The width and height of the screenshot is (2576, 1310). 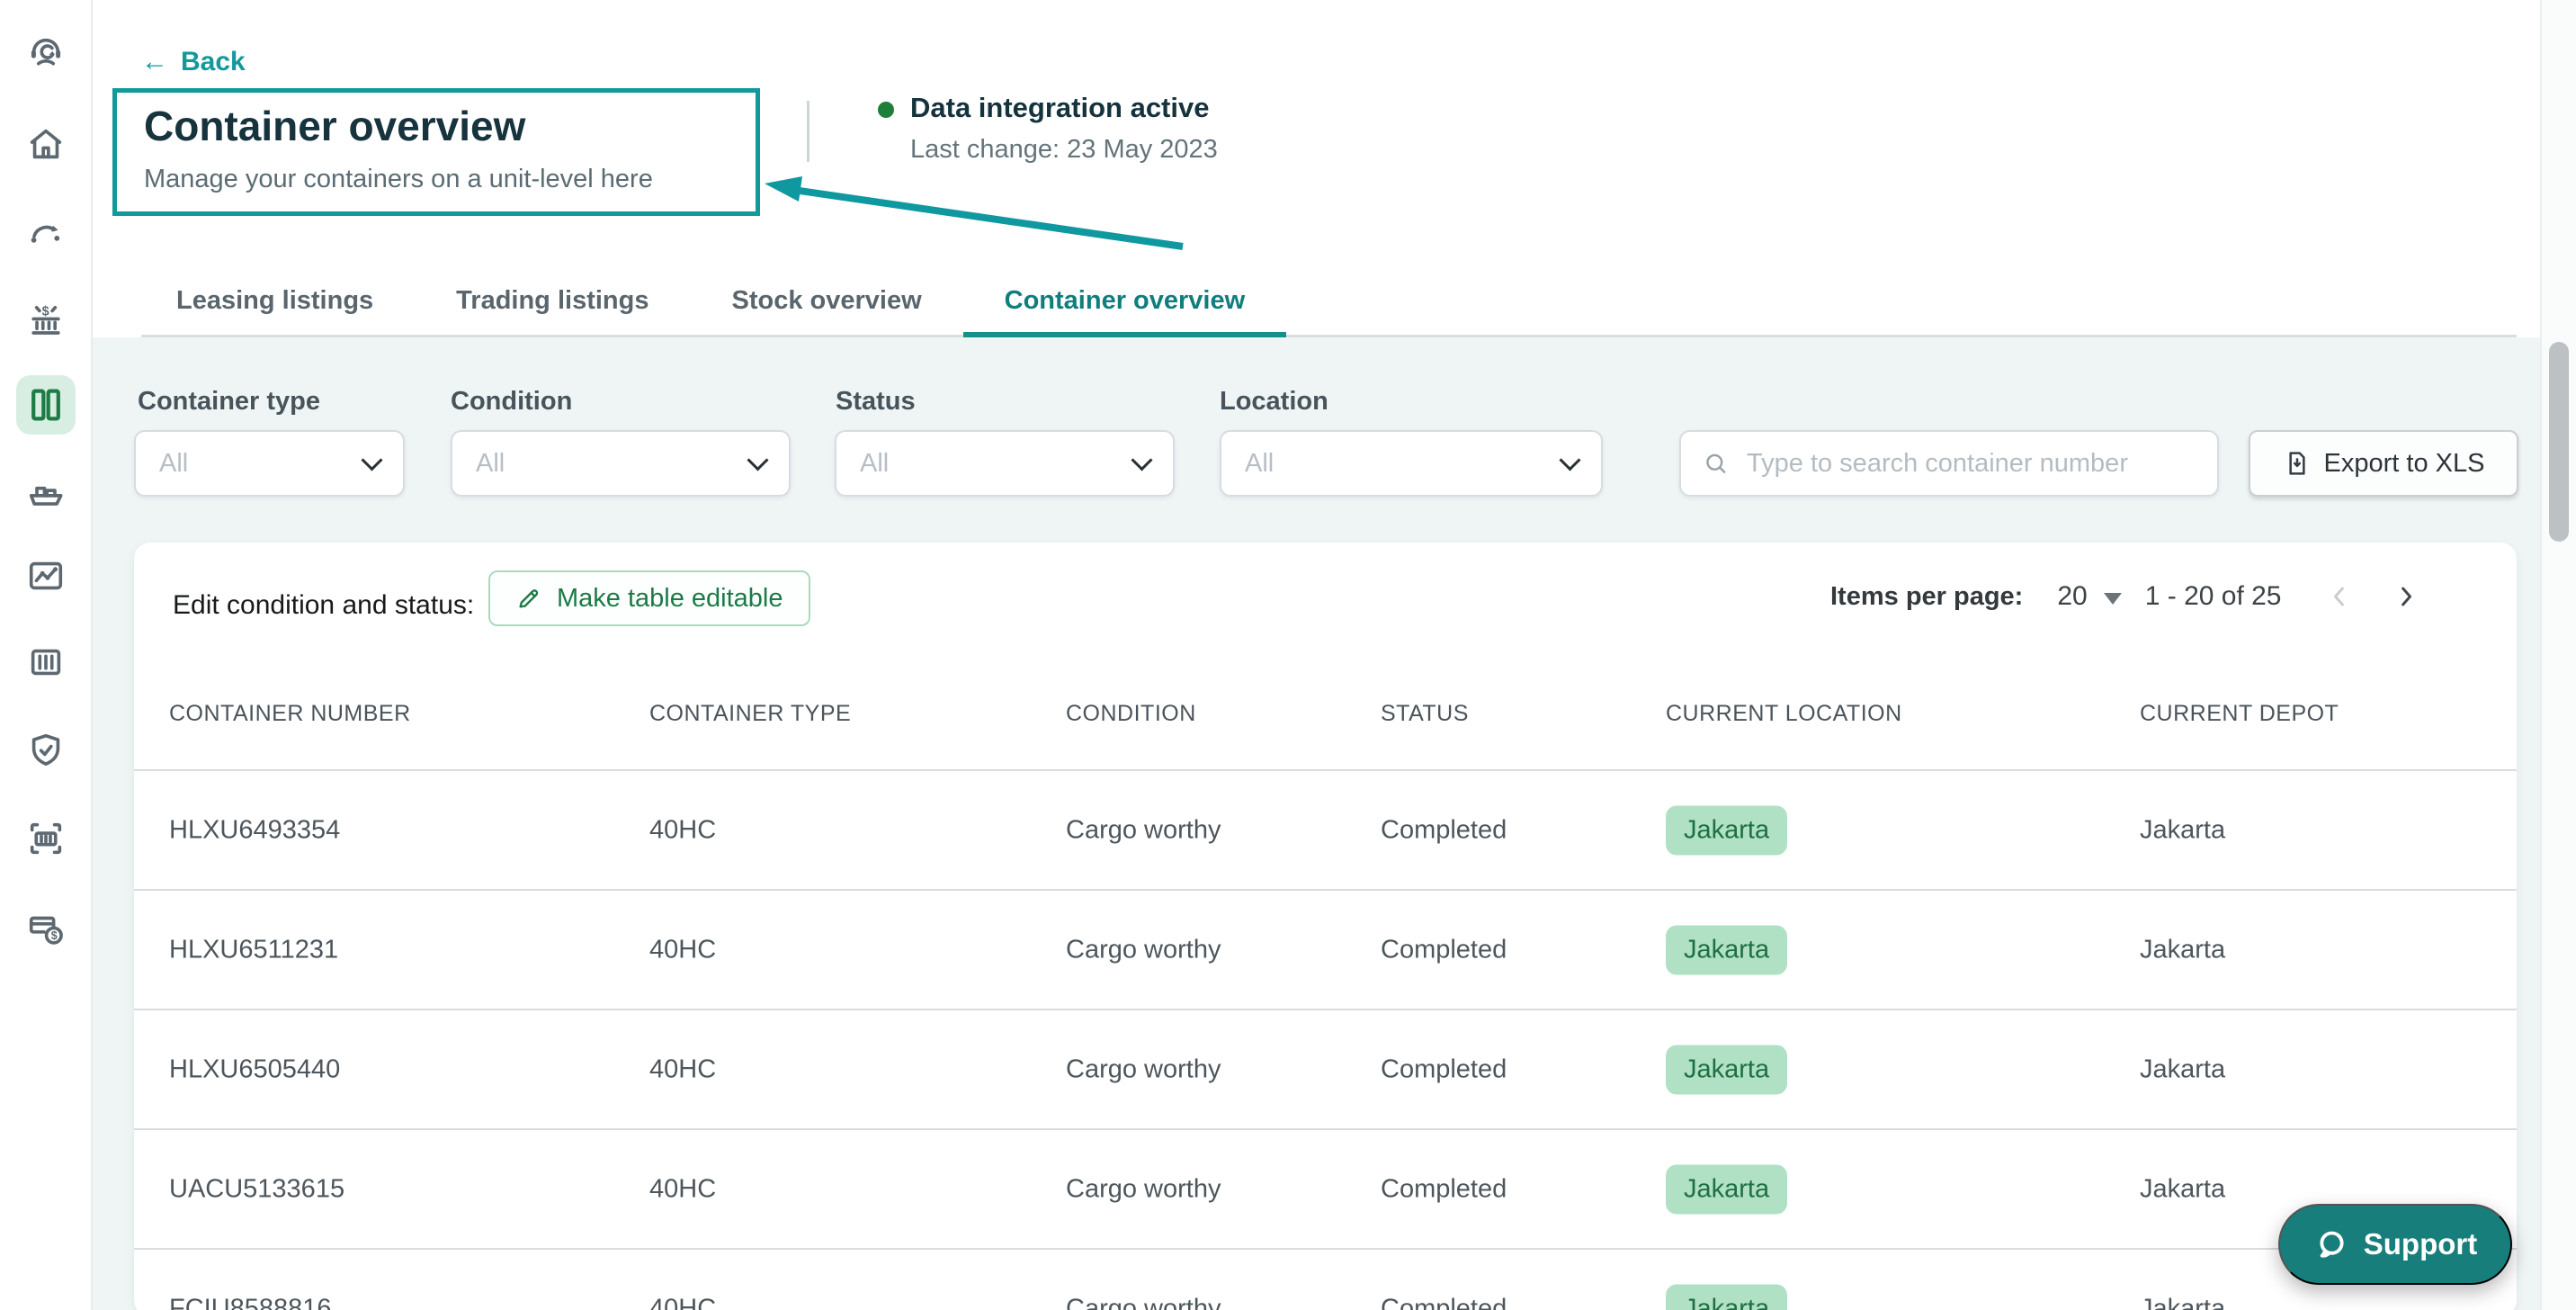 What do you see at coordinates (826, 303) in the screenshot?
I see `tab-stock-overview: Stock overview` at bounding box center [826, 303].